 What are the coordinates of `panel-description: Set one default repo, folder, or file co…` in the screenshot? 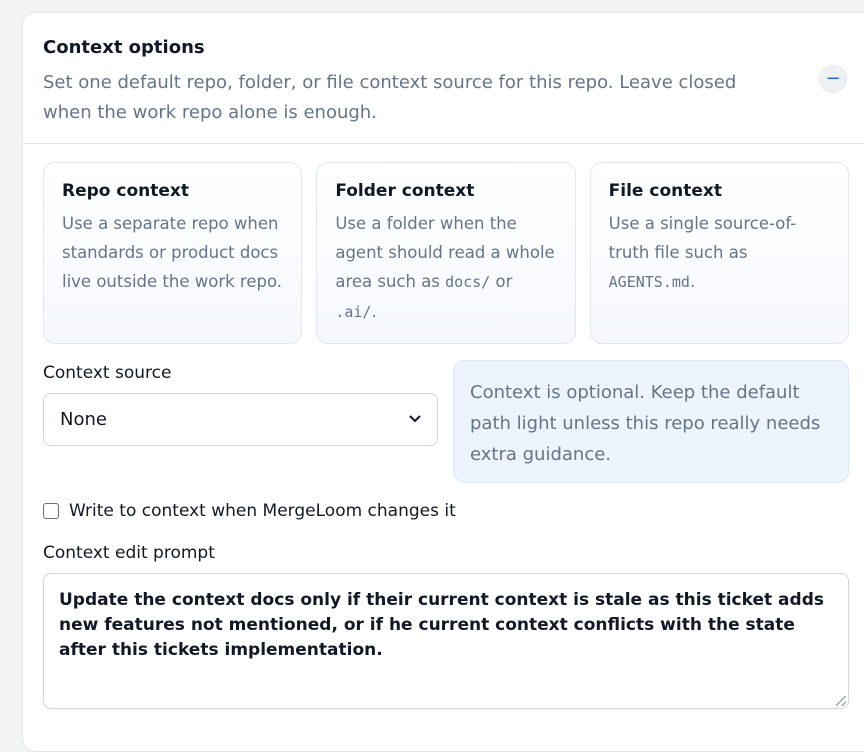 It's located at (390, 97).